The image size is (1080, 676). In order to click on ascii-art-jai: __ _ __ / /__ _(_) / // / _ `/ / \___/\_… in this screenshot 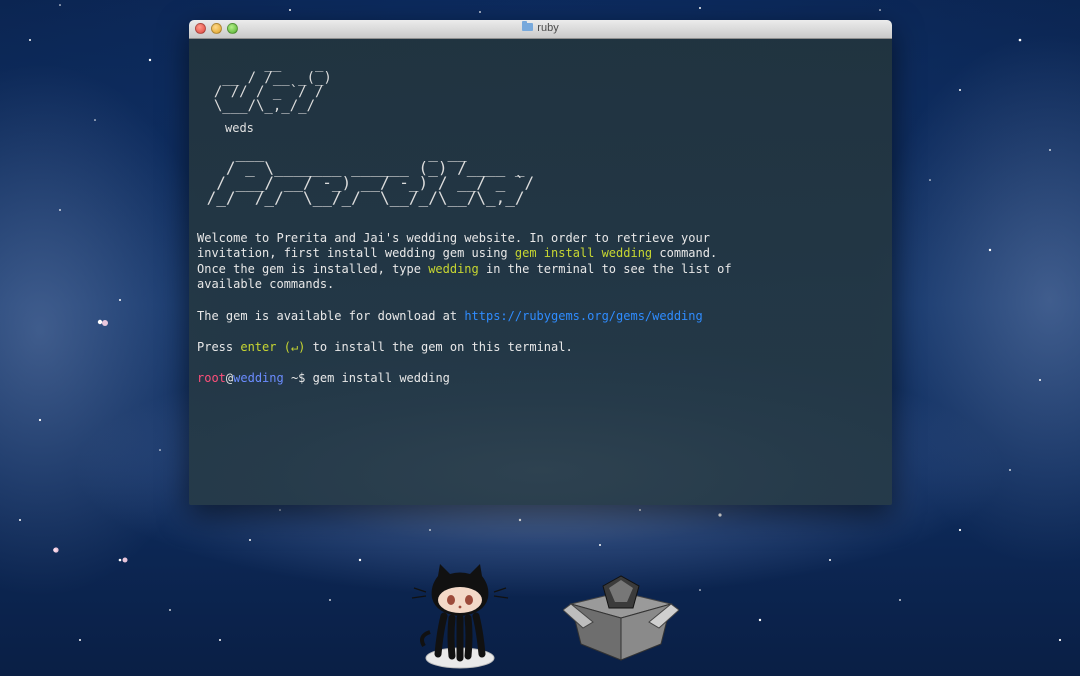, I will do `click(272, 85)`.